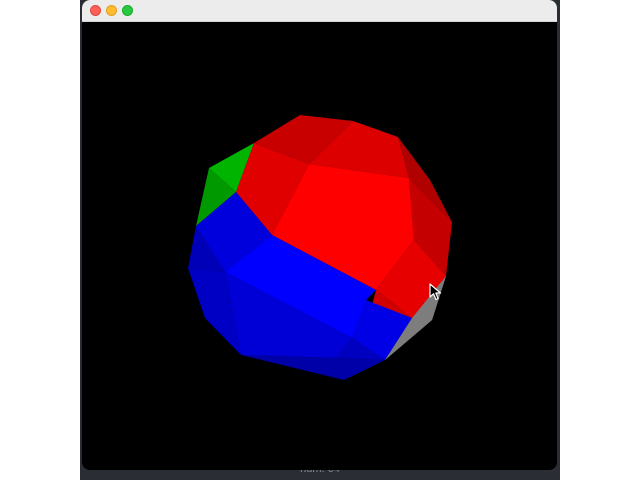  I want to click on window-titlebar, so click(319, 11).